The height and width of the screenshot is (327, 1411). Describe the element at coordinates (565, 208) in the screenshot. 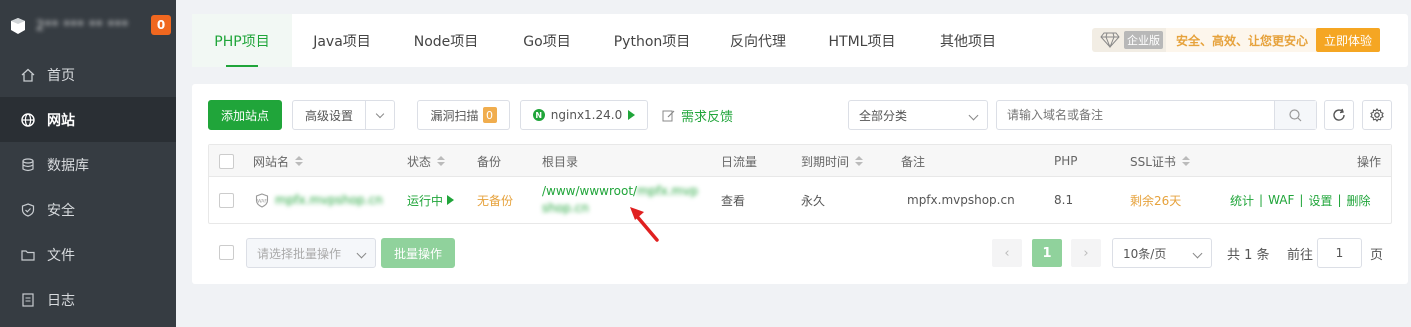

I see `root-blurred-2: shop.cn` at that location.